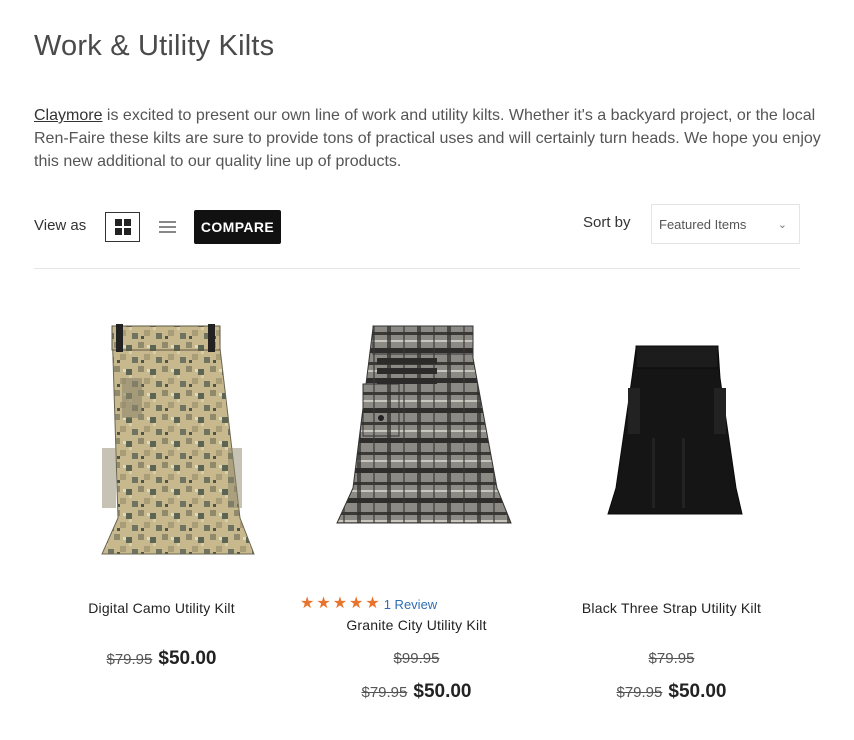 This screenshot has width=854, height=740. I want to click on product-rating: ★ ★ ★ ★ ★ 1 Review, so click(368, 604).